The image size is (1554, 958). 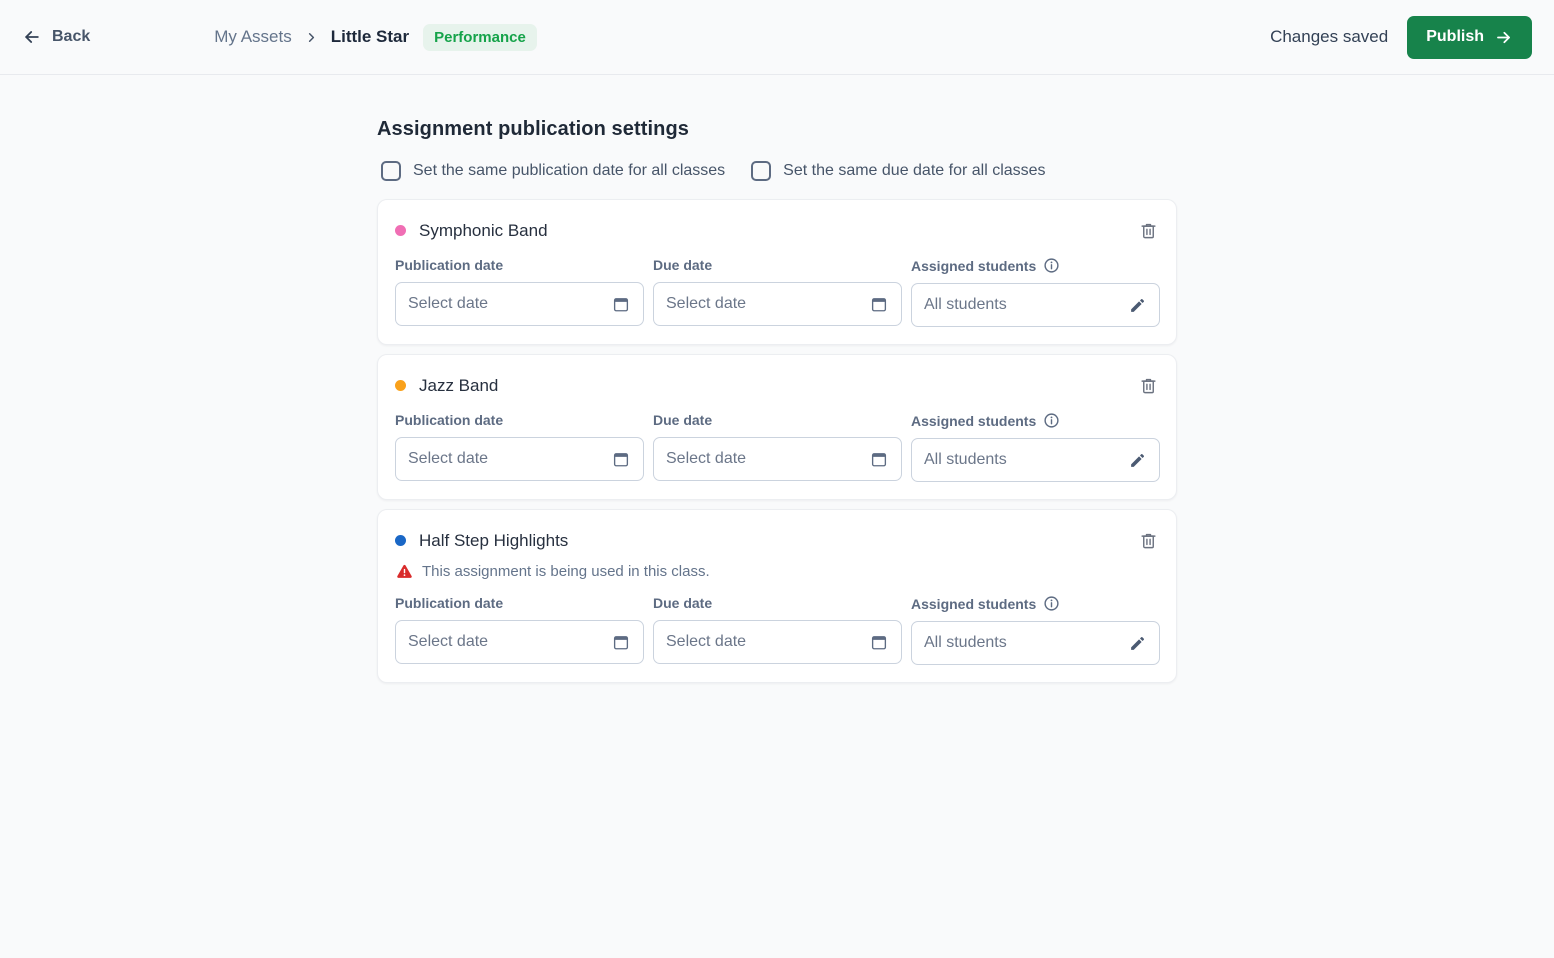 What do you see at coordinates (1503, 37) in the screenshot?
I see `arrow-right-icon` at bounding box center [1503, 37].